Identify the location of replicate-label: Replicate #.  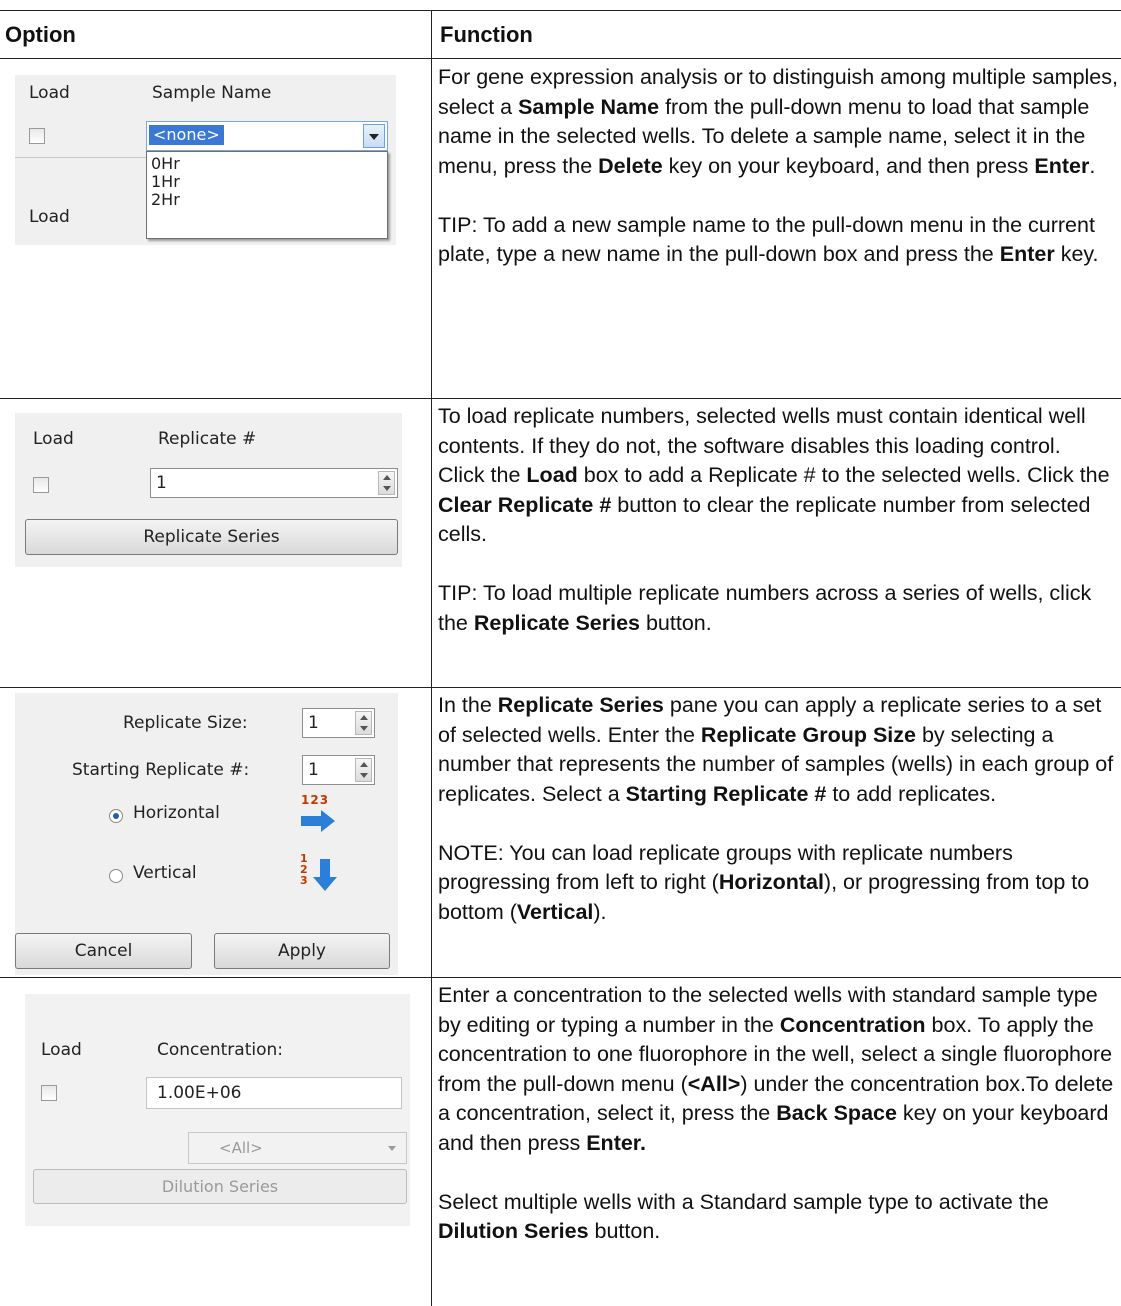
(207, 439).